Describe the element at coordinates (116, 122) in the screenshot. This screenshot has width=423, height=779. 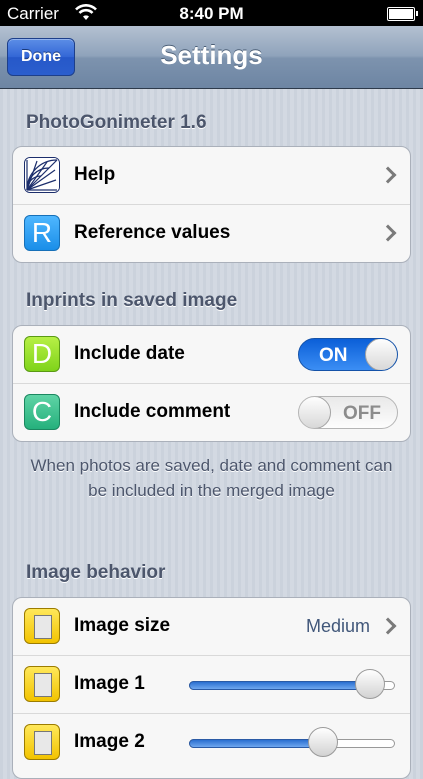
I see `section-header-app: PhotoGonimeter 1.6` at that location.